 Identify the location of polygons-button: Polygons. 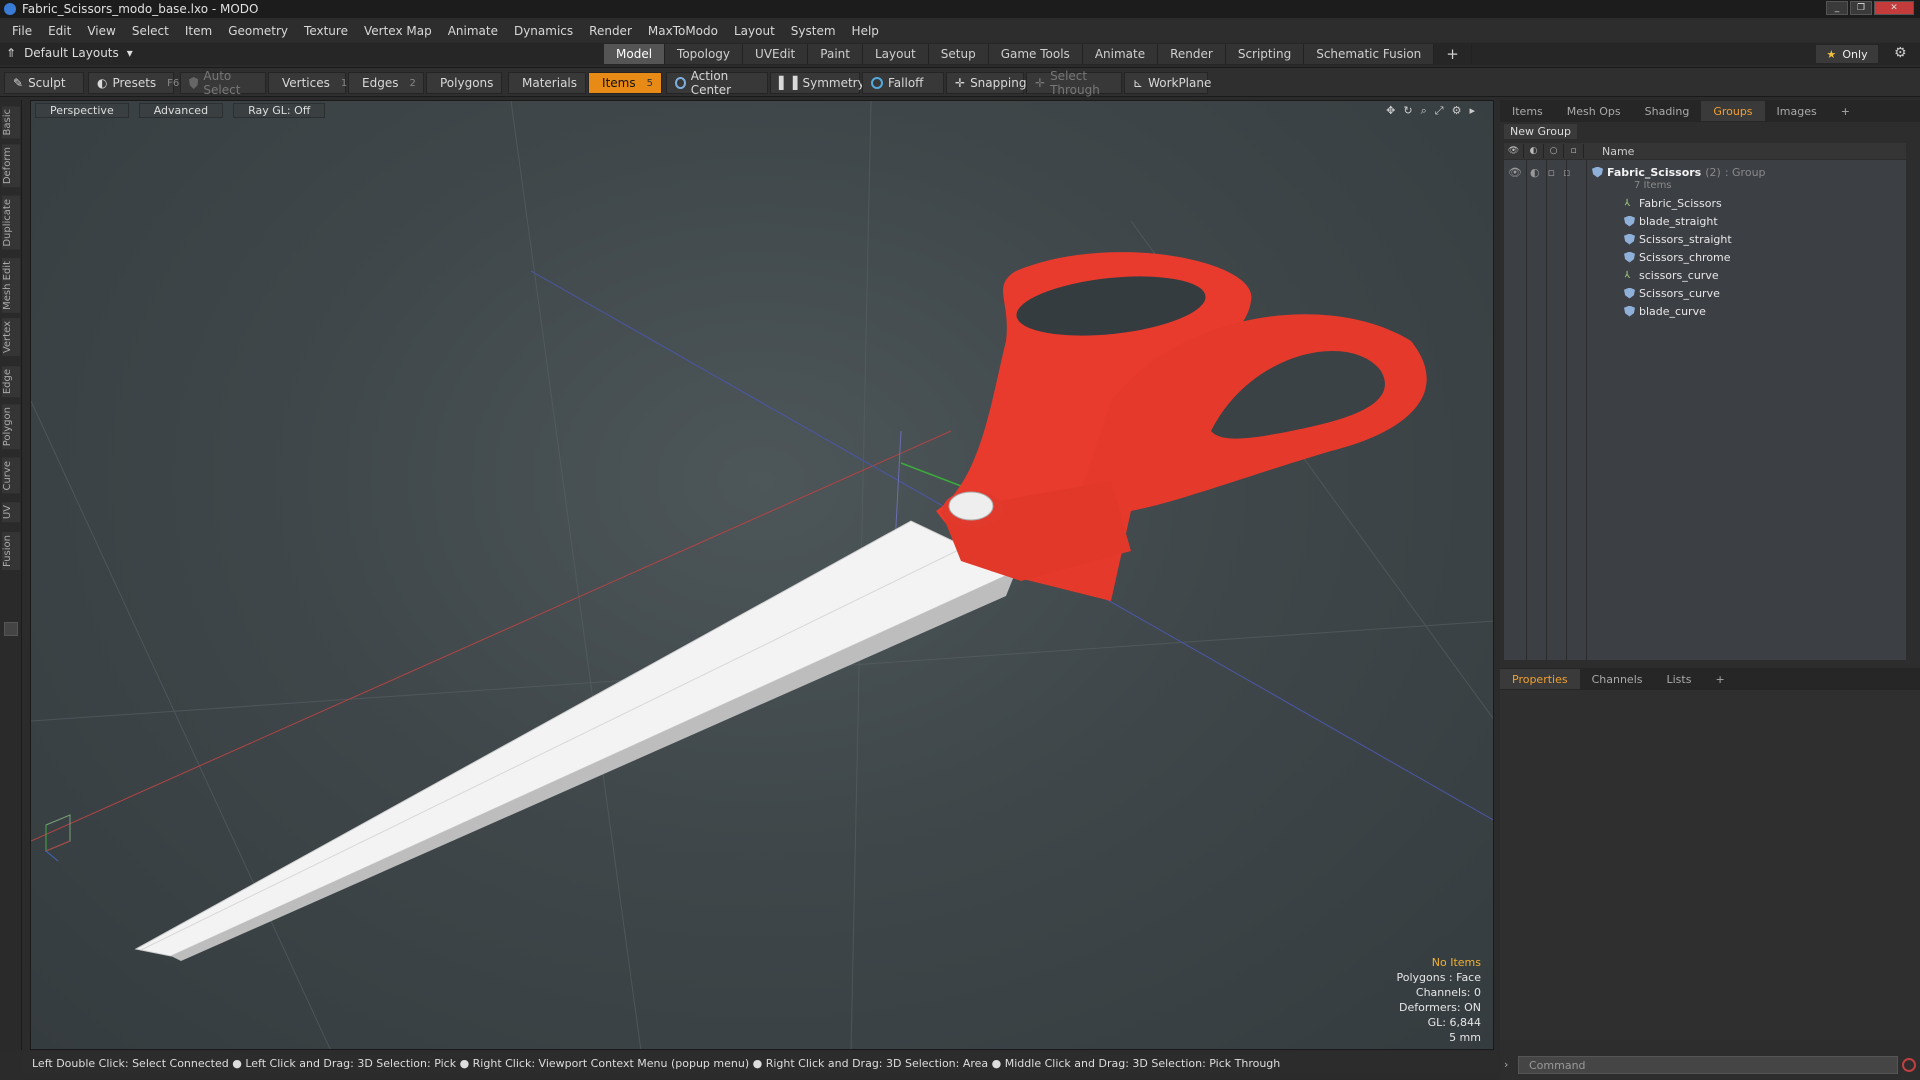
(464, 83).